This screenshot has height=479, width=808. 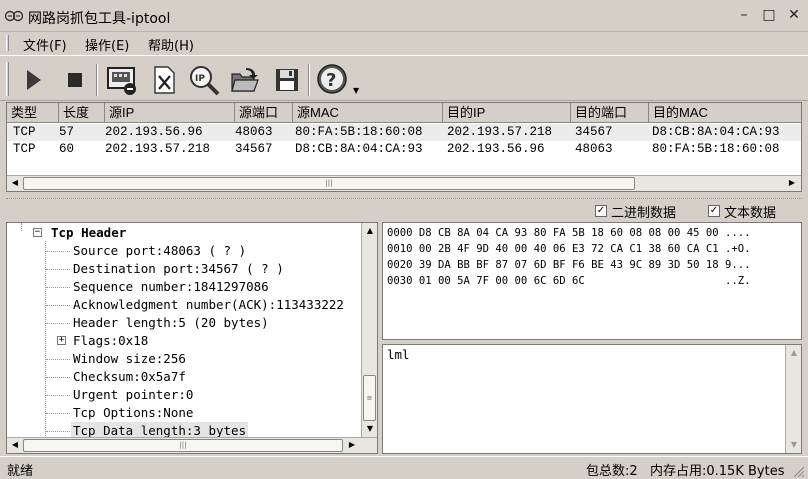 I want to click on column-header-dst-port: 目的端口, so click(x=610, y=113).